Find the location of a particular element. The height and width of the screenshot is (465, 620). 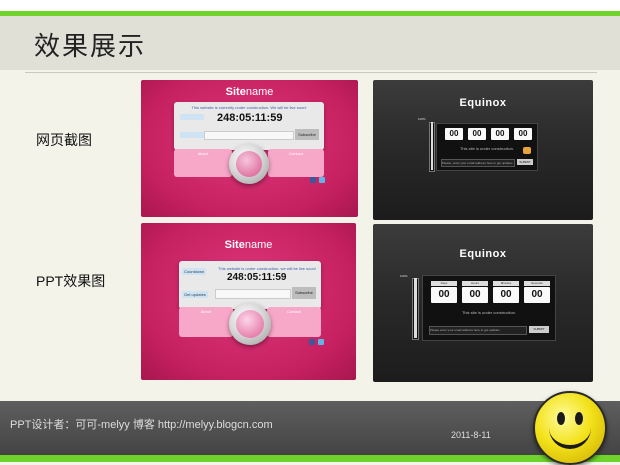

slide-title: 效果展示 is located at coordinates (90, 47).